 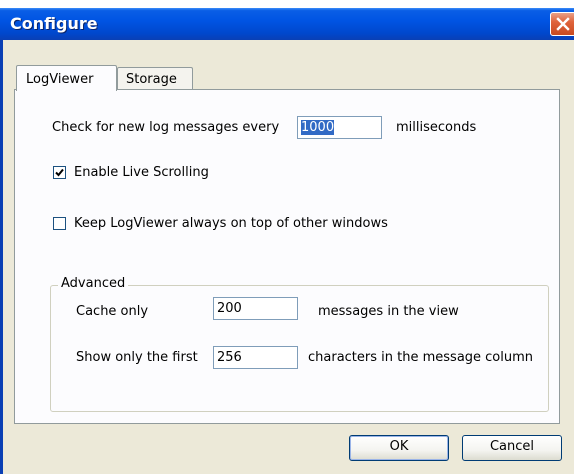 What do you see at coordinates (137, 357) in the screenshot?
I see `chars-prefix: Show only the first` at bounding box center [137, 357].